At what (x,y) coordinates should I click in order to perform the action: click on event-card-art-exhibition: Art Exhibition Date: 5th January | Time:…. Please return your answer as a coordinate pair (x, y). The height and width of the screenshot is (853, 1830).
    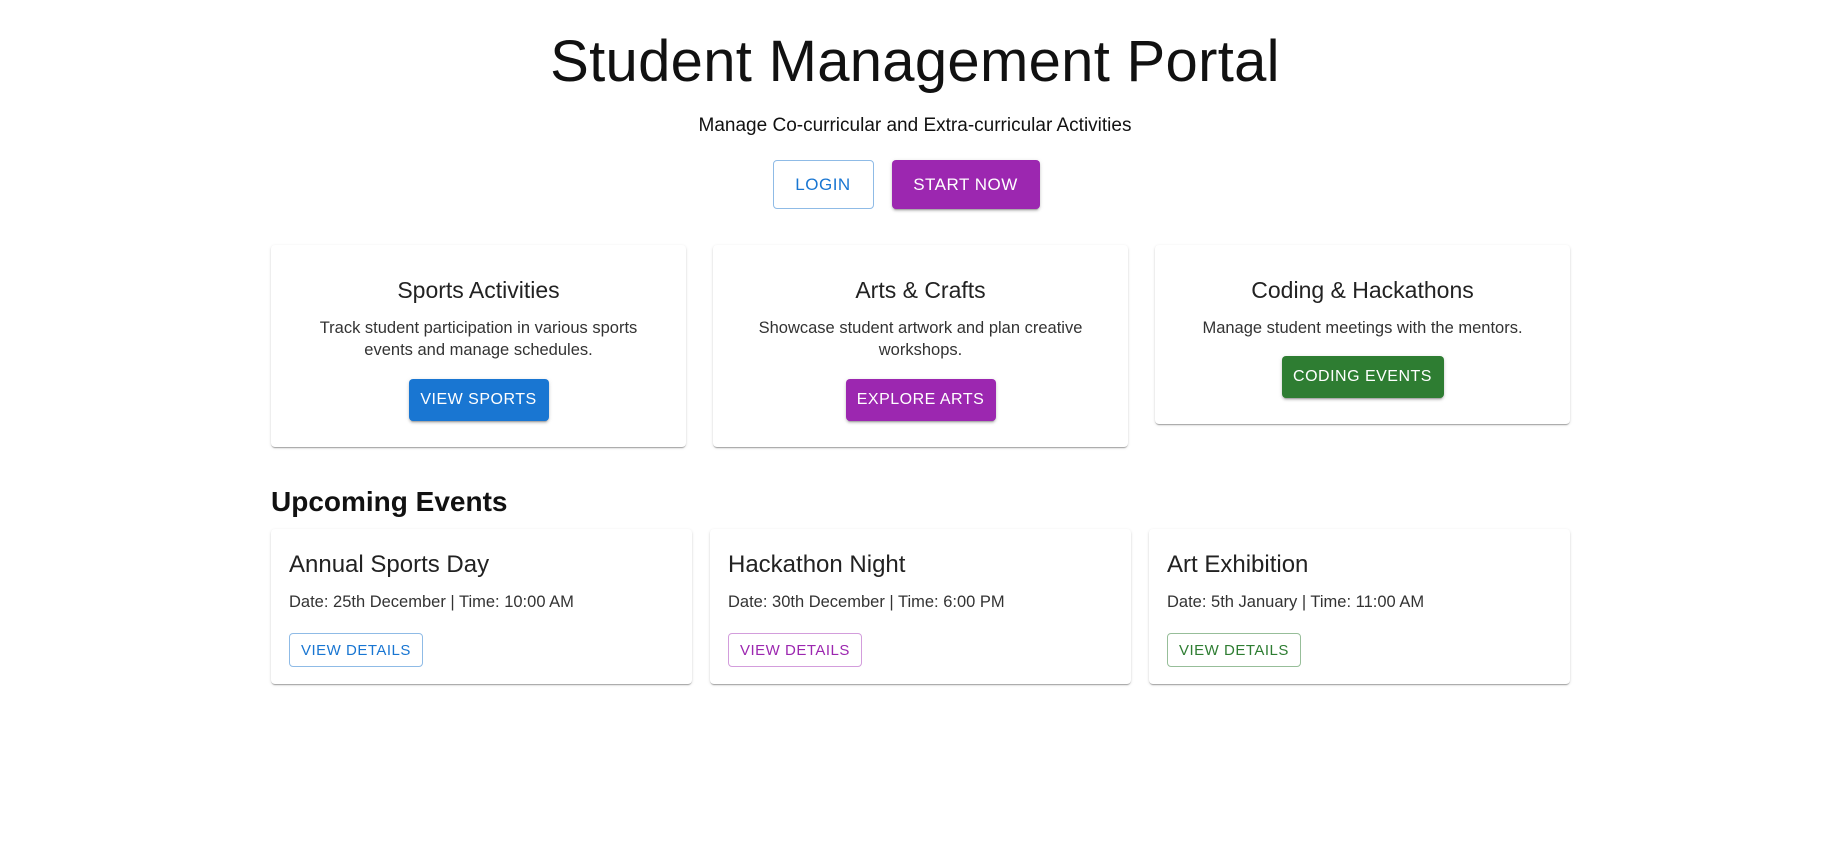
    Looking at the image, I should click on (1359, 606).